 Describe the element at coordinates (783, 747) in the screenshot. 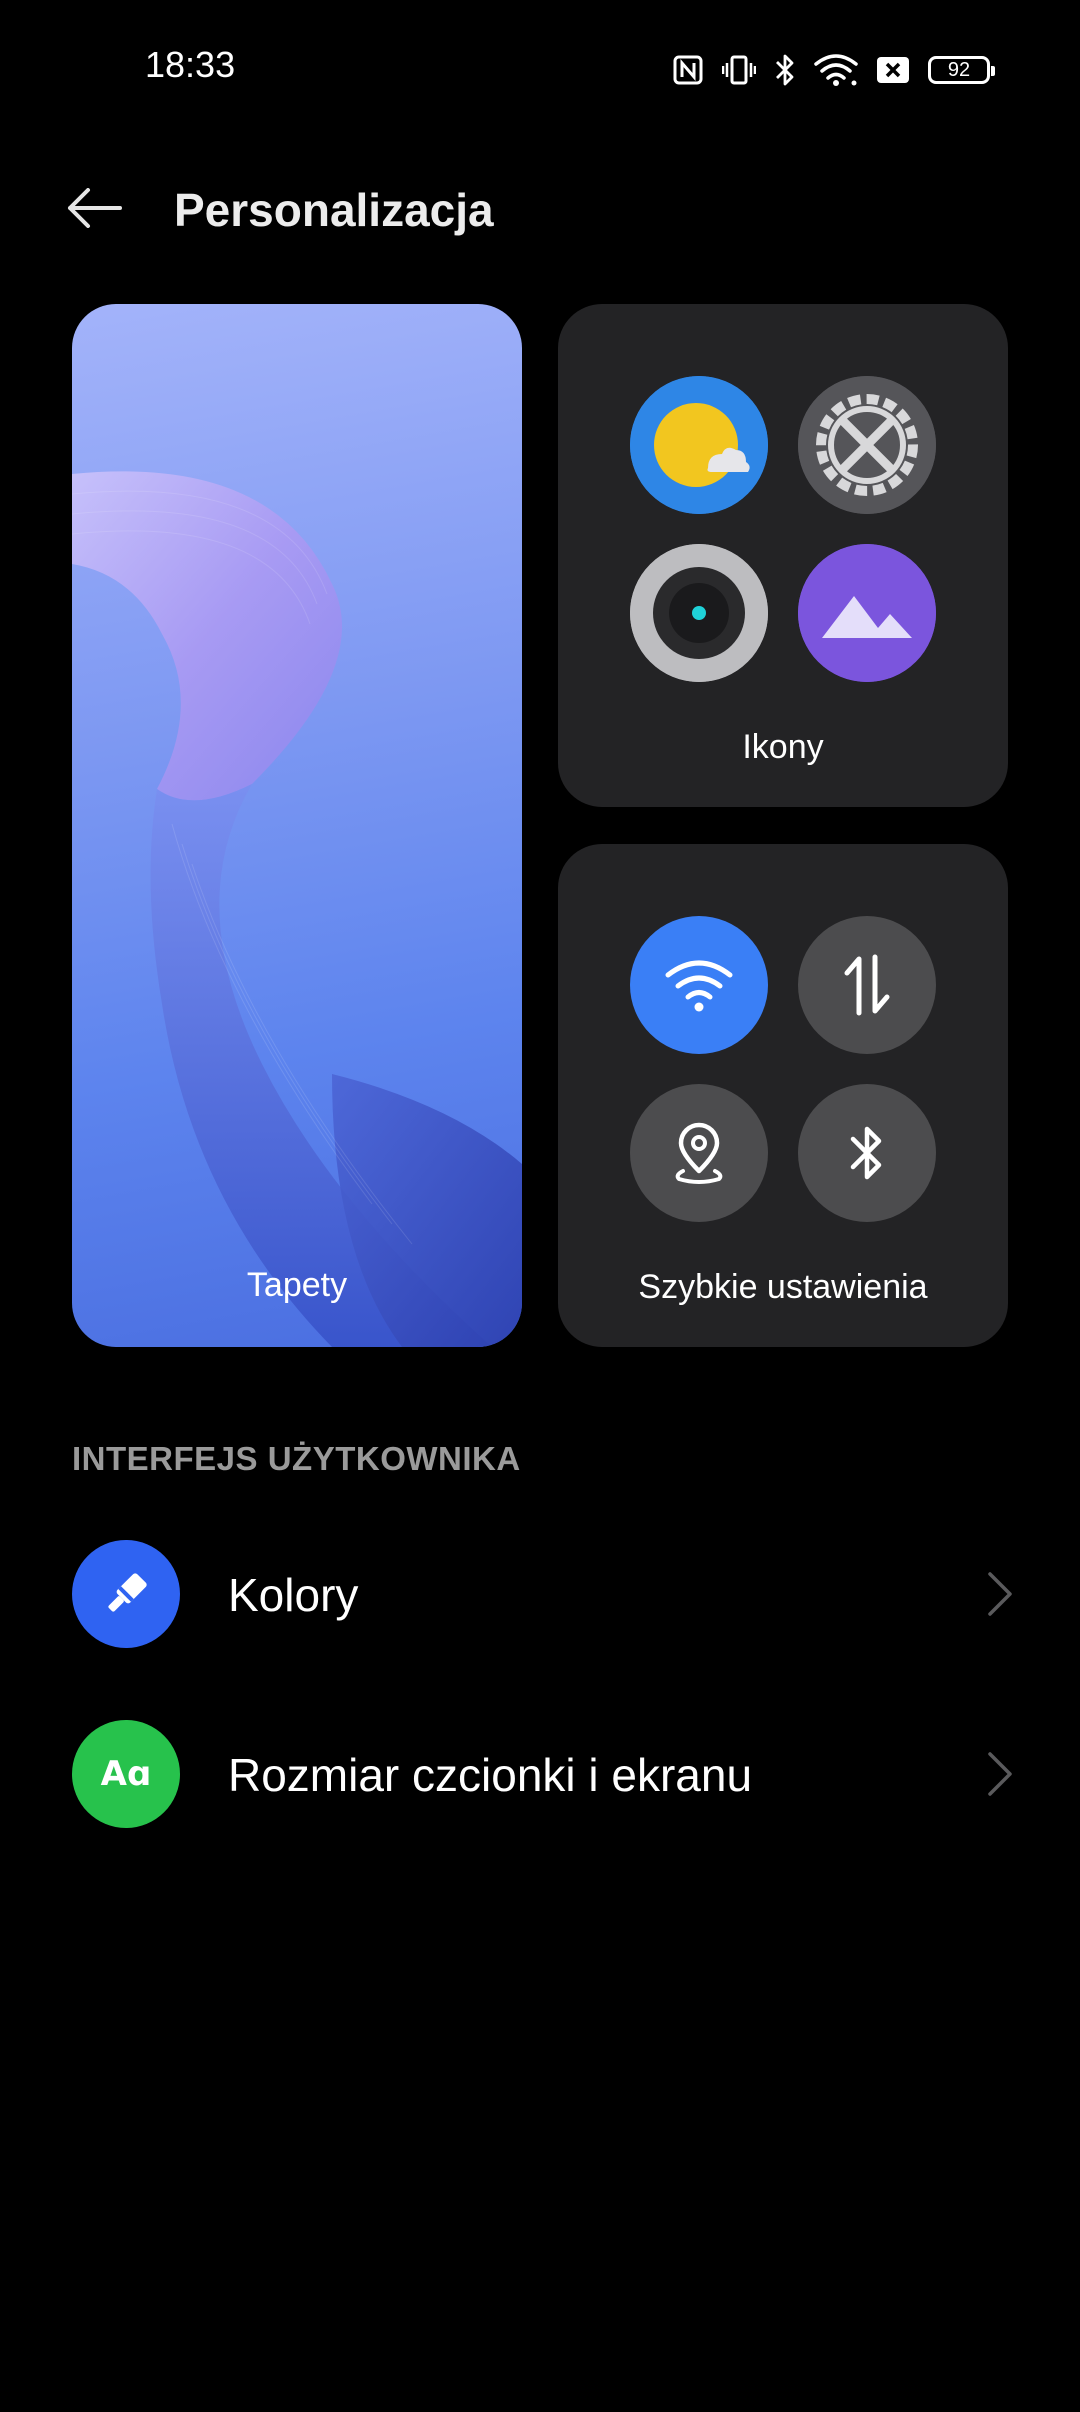

I see `icons-label: Ikony` at that location.